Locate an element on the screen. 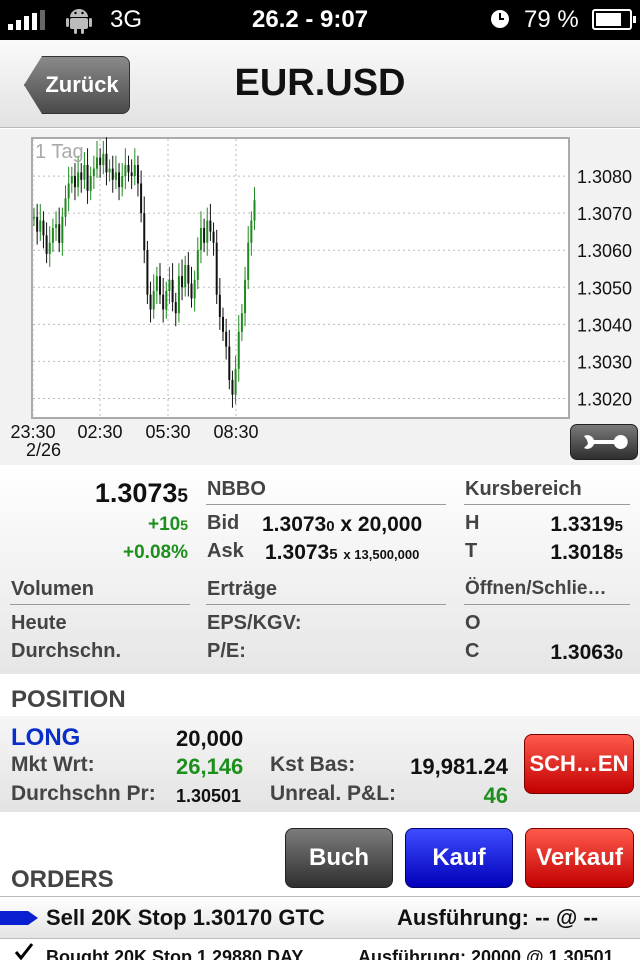 The width and height of the screenshot is (640, 960). book-button: Buch is located at coordinates (339, 858).